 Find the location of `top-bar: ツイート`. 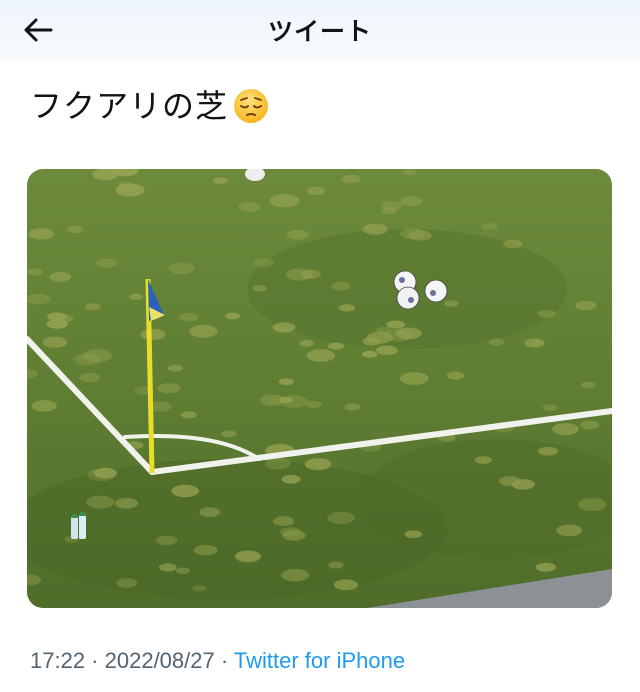

top-bar: ツイート is located at coordinates (320, 30).